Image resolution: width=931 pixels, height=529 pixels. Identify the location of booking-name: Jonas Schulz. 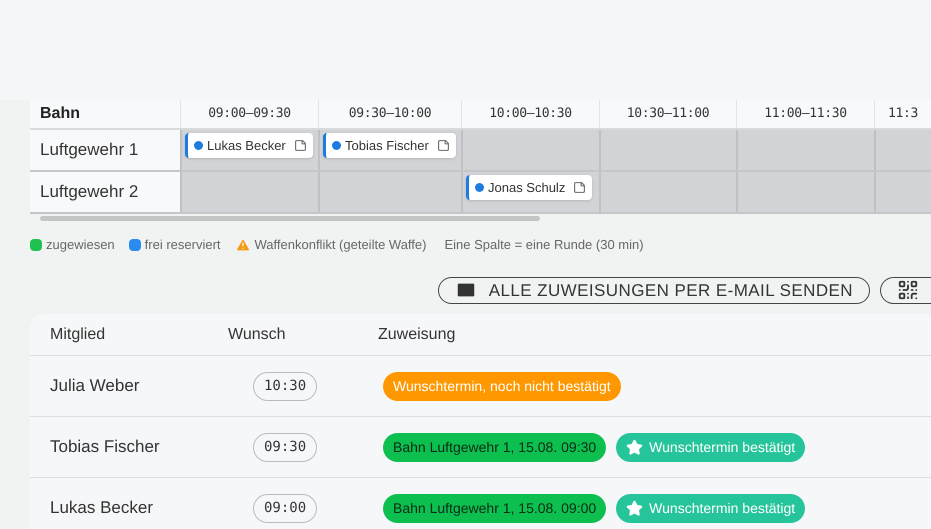
(527, 187).